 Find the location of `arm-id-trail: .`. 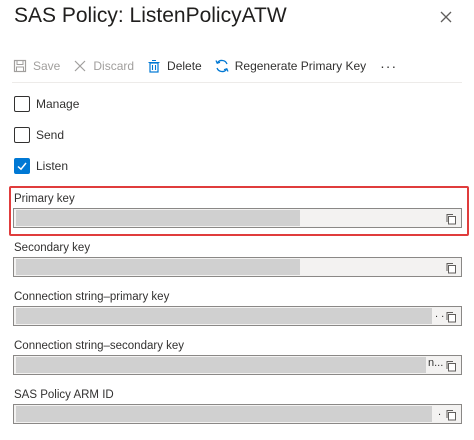

arm-id-trail: . is located at coordinates (440, 412).